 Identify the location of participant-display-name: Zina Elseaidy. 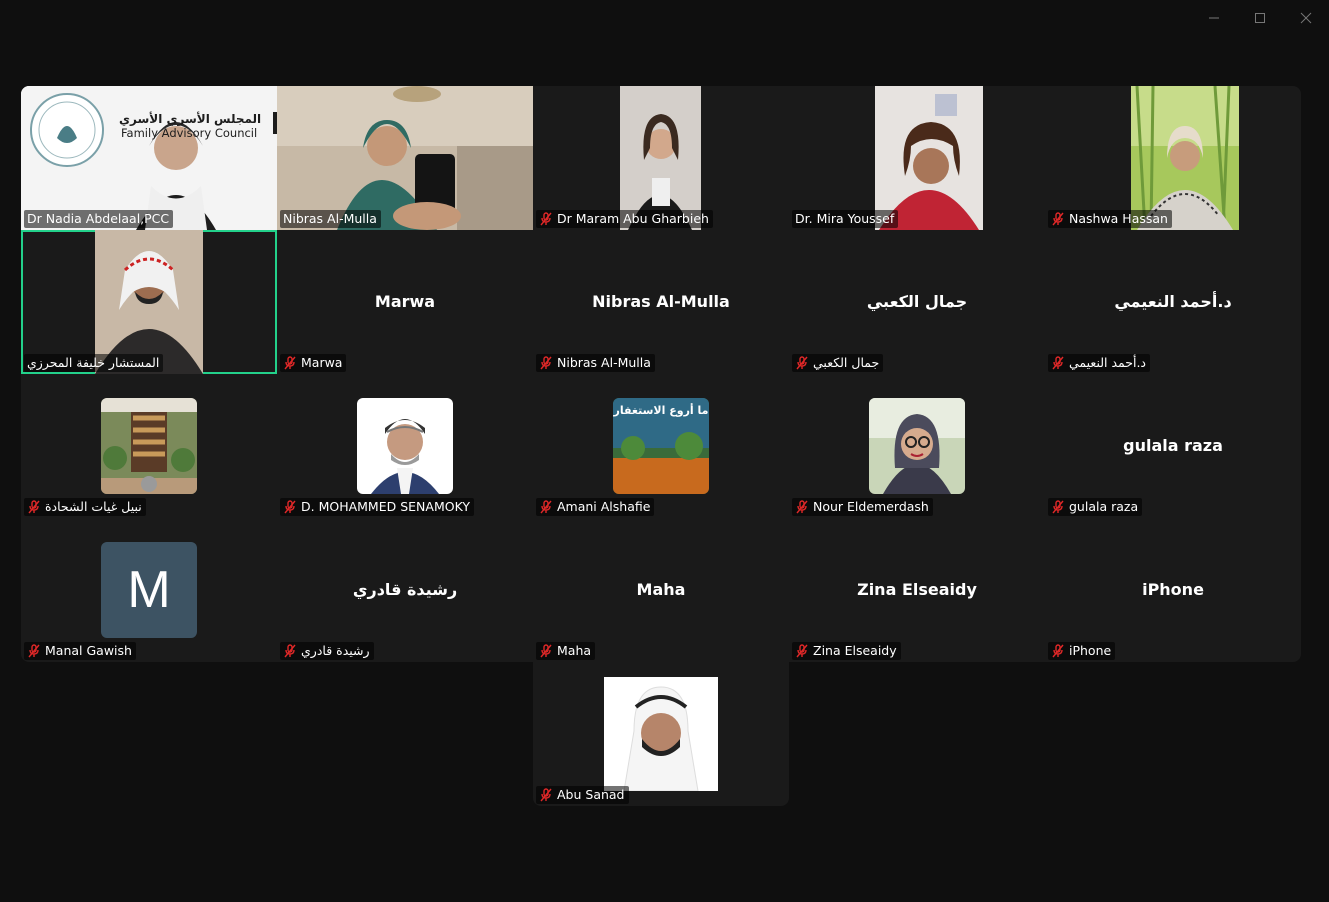
(917, 589).